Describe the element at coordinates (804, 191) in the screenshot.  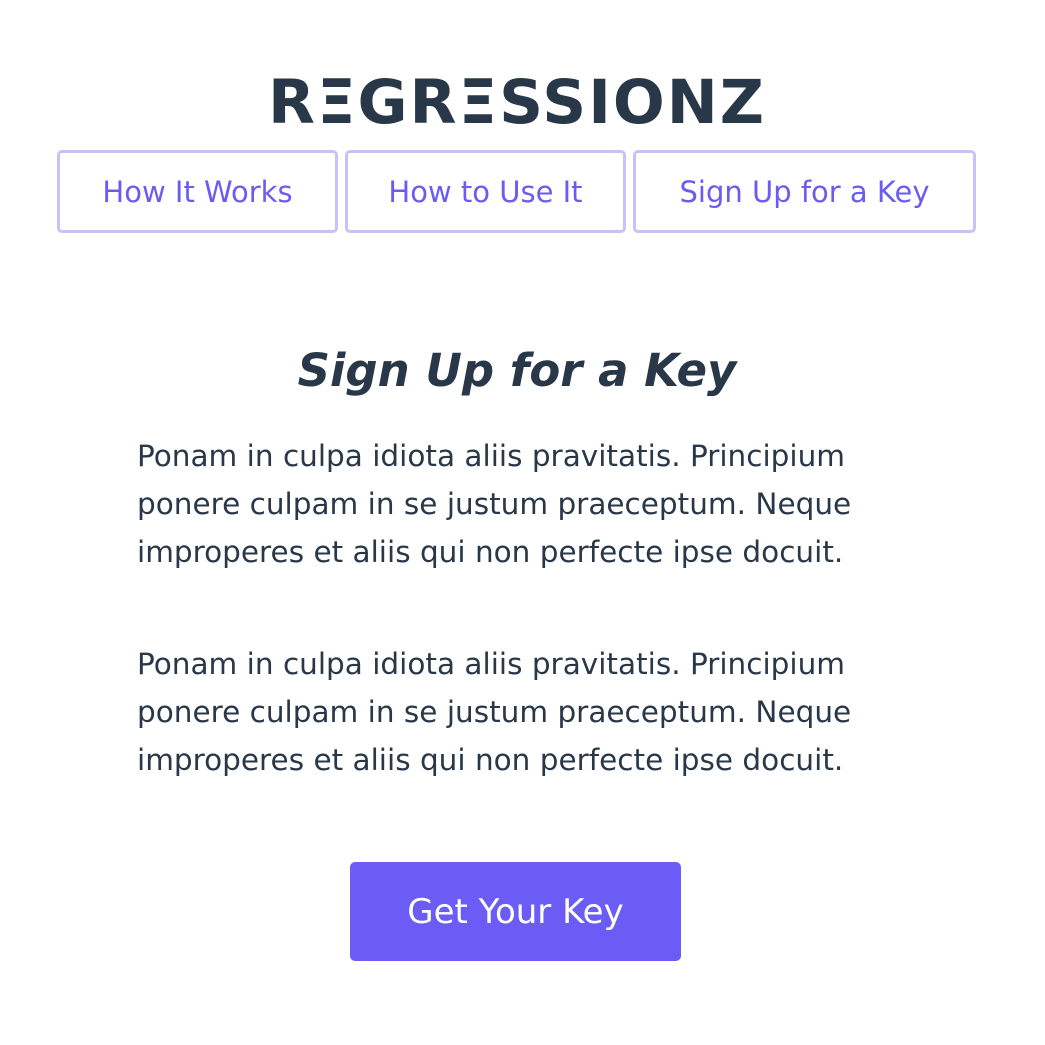
I see `nav-sign-up-button: Sign Up for a Key` at that location.